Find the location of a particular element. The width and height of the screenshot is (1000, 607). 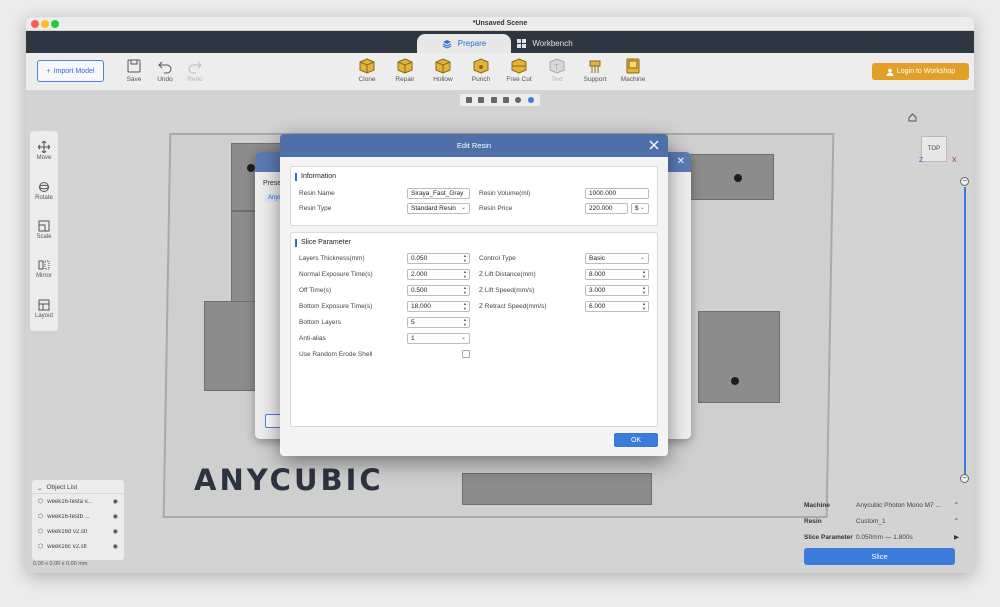

login-workshop-button: Login to Workshop is located at coordinates (920, 71).